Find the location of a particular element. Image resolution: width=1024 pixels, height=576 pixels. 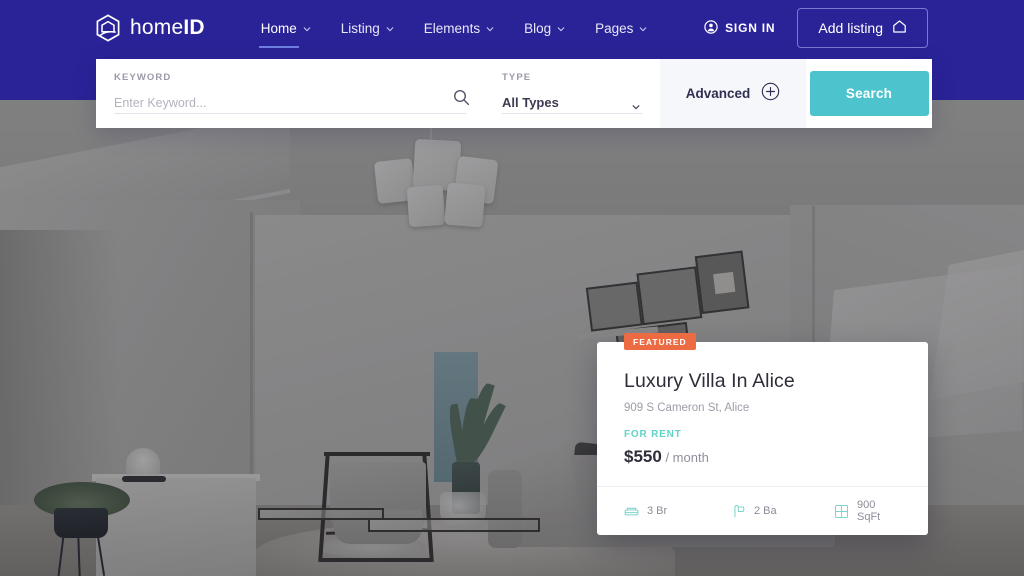

search-button-zone: Search is located at coordinates (869, 93).